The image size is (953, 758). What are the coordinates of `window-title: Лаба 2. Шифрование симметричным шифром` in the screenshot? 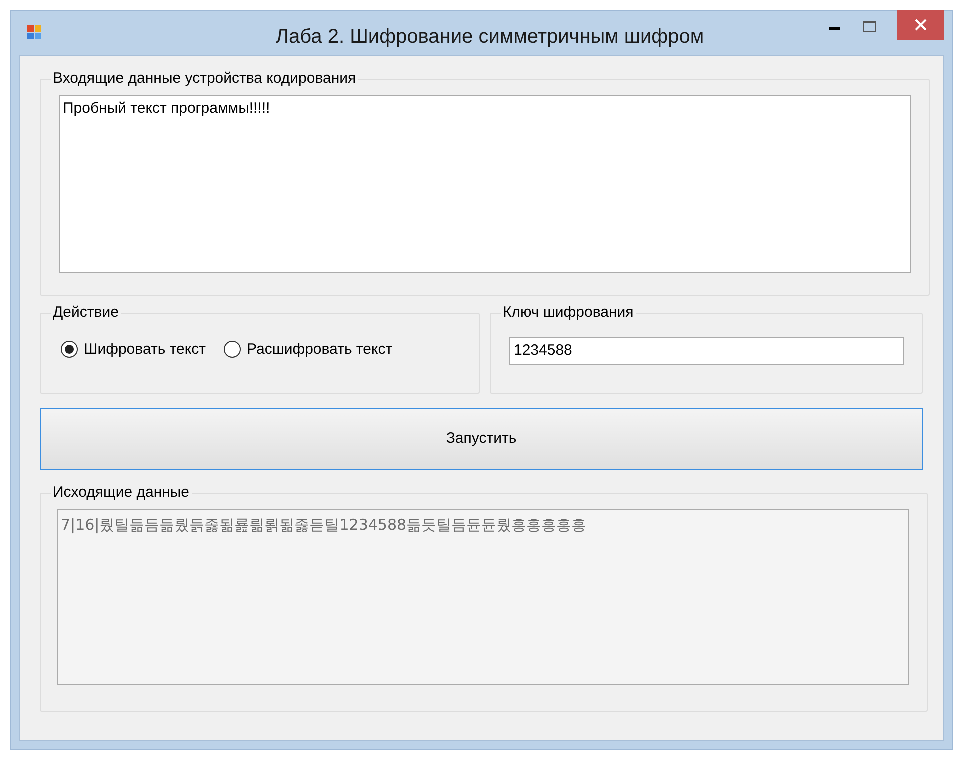 It's located at (490, 37).